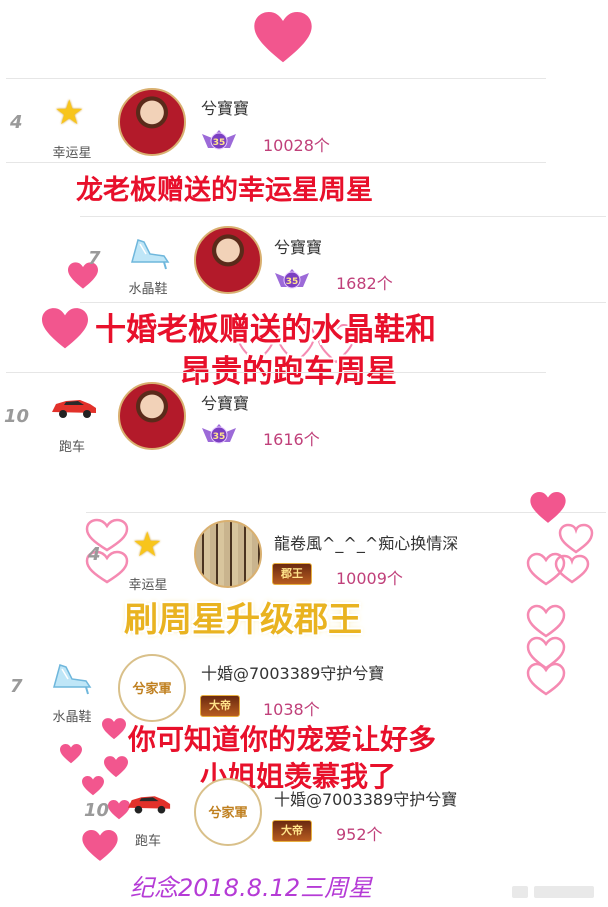 This screenshot has height=907, width=608. I want to click on gift-count: 1682个, so click(364, 283).